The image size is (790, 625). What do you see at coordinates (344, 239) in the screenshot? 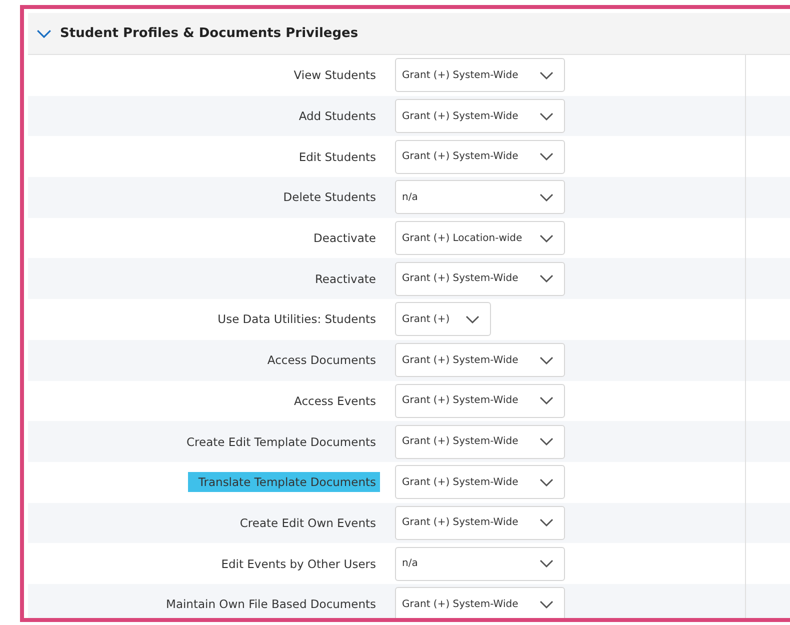
I see `privilege-label: Deactivate` at bounding box center [344, 239].